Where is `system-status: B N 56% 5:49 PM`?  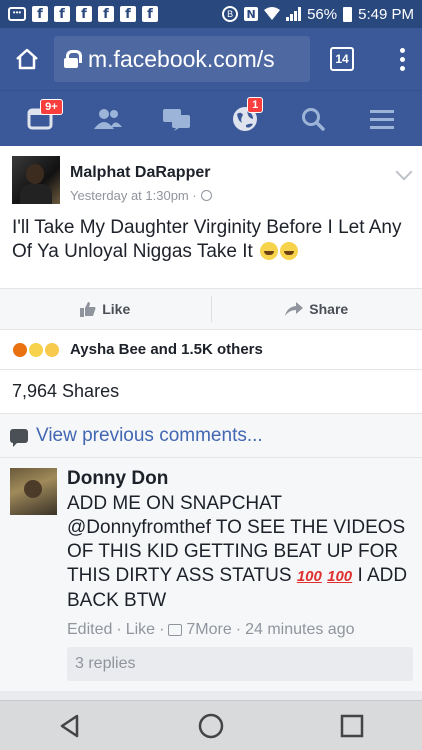
system-status: B N 56% 5:49 PM is located at coordinates (318, 14).